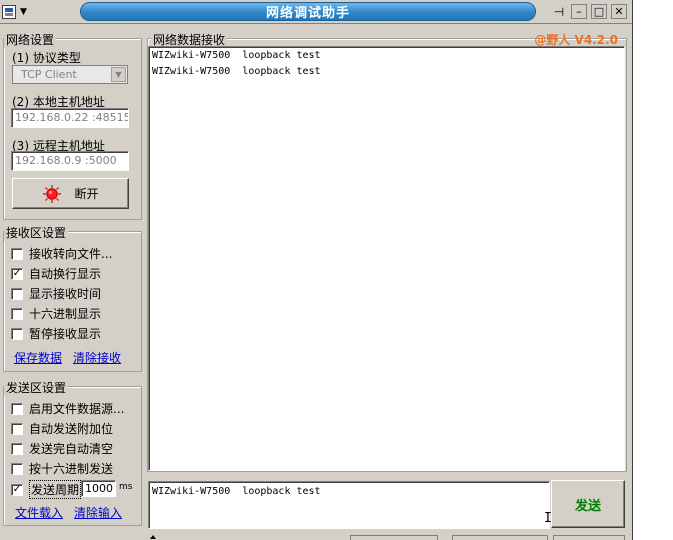  What do you see at coordinates (30, 39) in the screenshot?
I see `network-settings-title: 网络设置` at bounding box center [30, 39].